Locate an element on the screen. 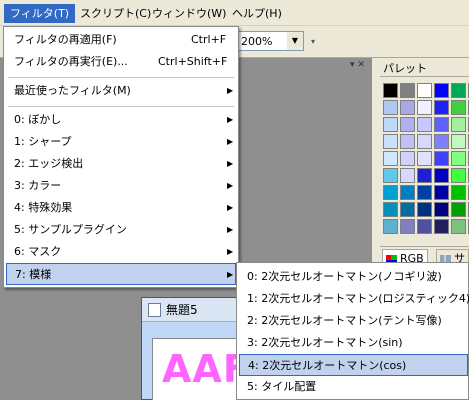  menu-item-label: 1: シャープ is located at coordinates (43, 141).